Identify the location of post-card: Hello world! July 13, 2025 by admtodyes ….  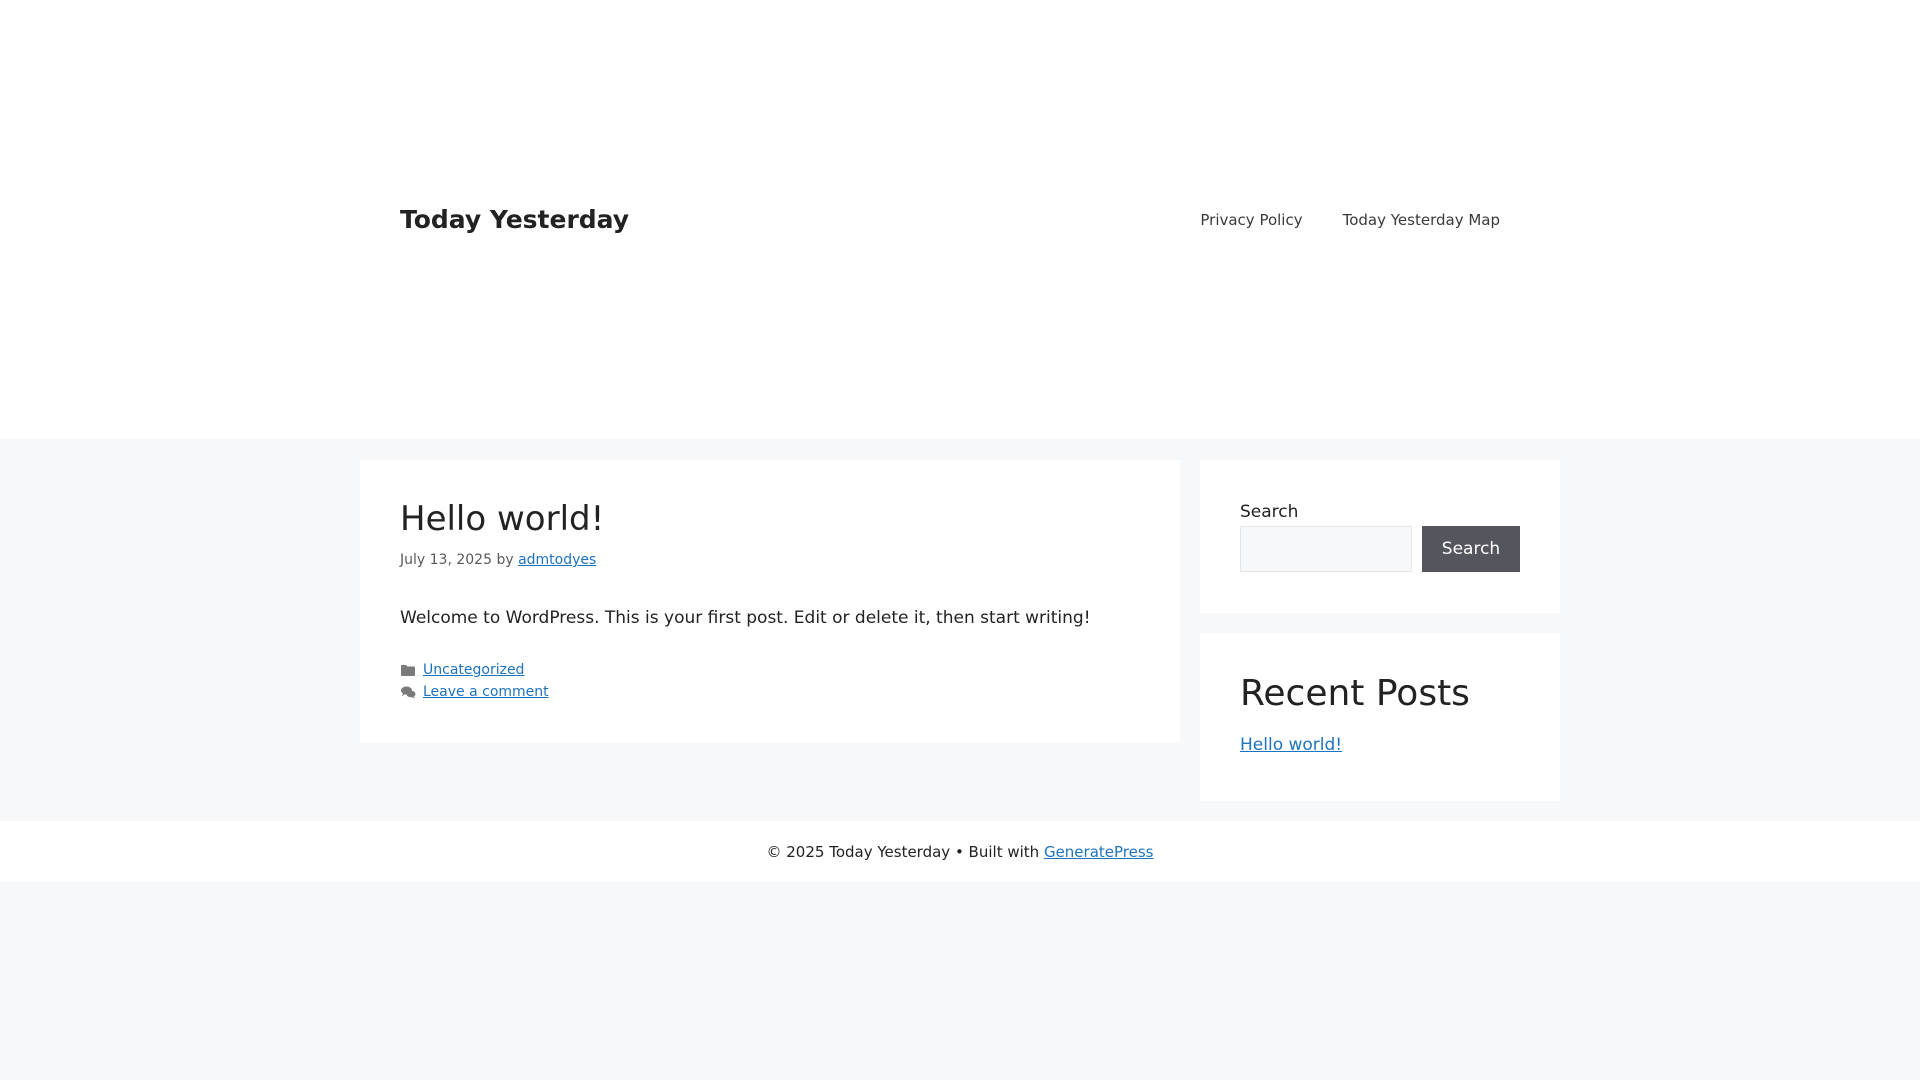
(770, 601).